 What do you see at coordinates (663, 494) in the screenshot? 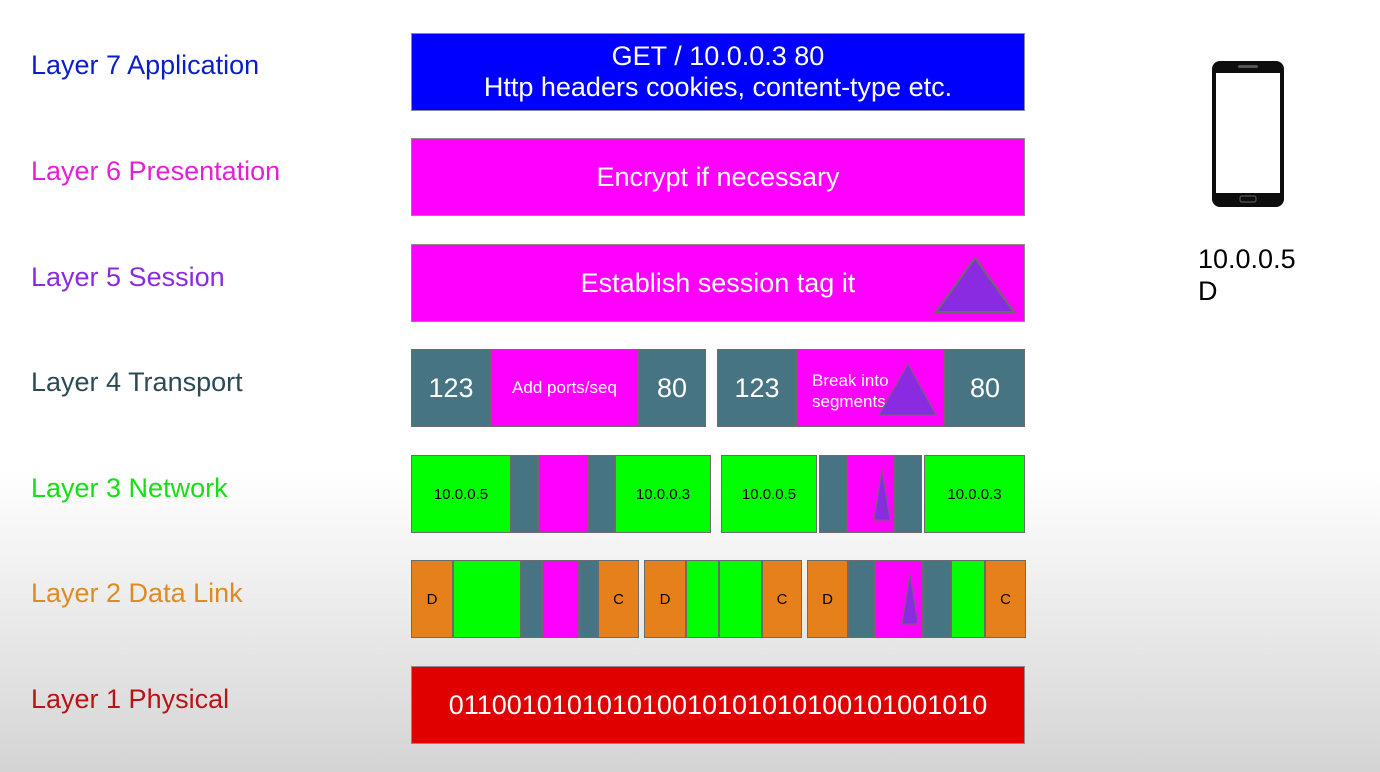
I see `packet-1-destination-ip: 10.0.0.3` at bounding box center [663, 494].